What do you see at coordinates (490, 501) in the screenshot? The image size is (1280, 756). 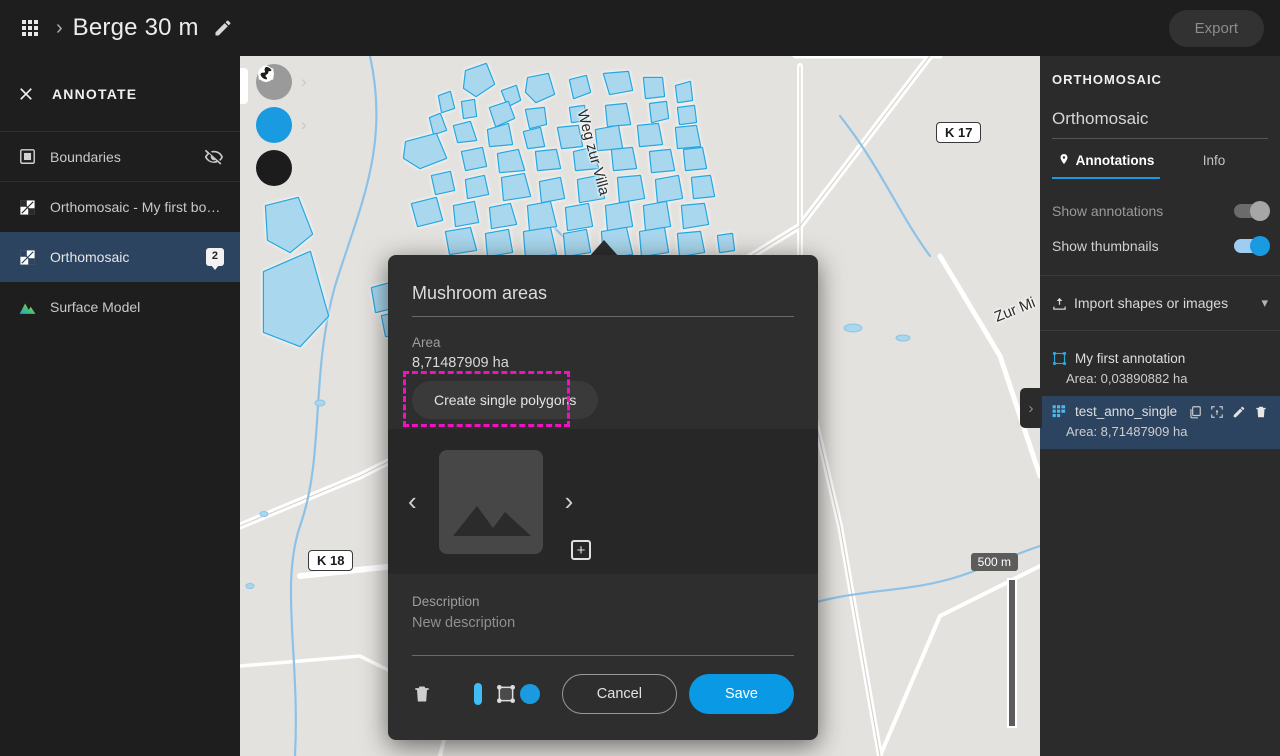 I see `image-placeholder-icon` at bounding box center [490, 501].